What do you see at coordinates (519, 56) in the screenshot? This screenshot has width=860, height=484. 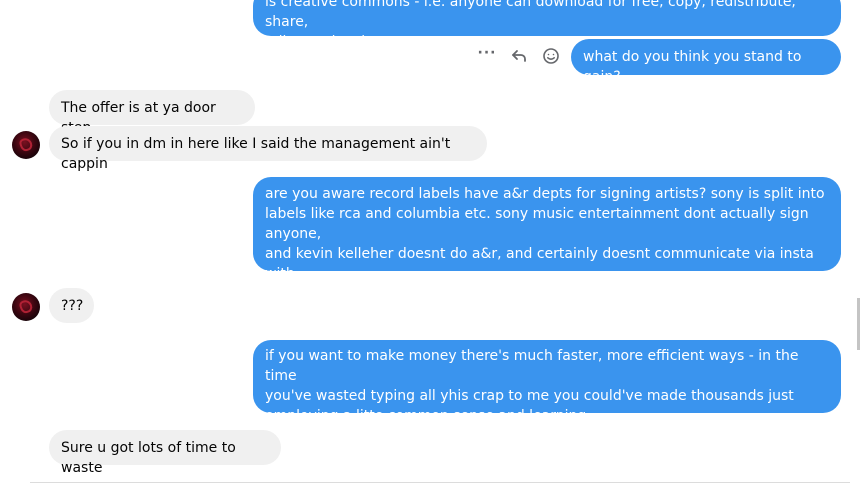 I see `reply-icon` at bounding box center [519, 56].